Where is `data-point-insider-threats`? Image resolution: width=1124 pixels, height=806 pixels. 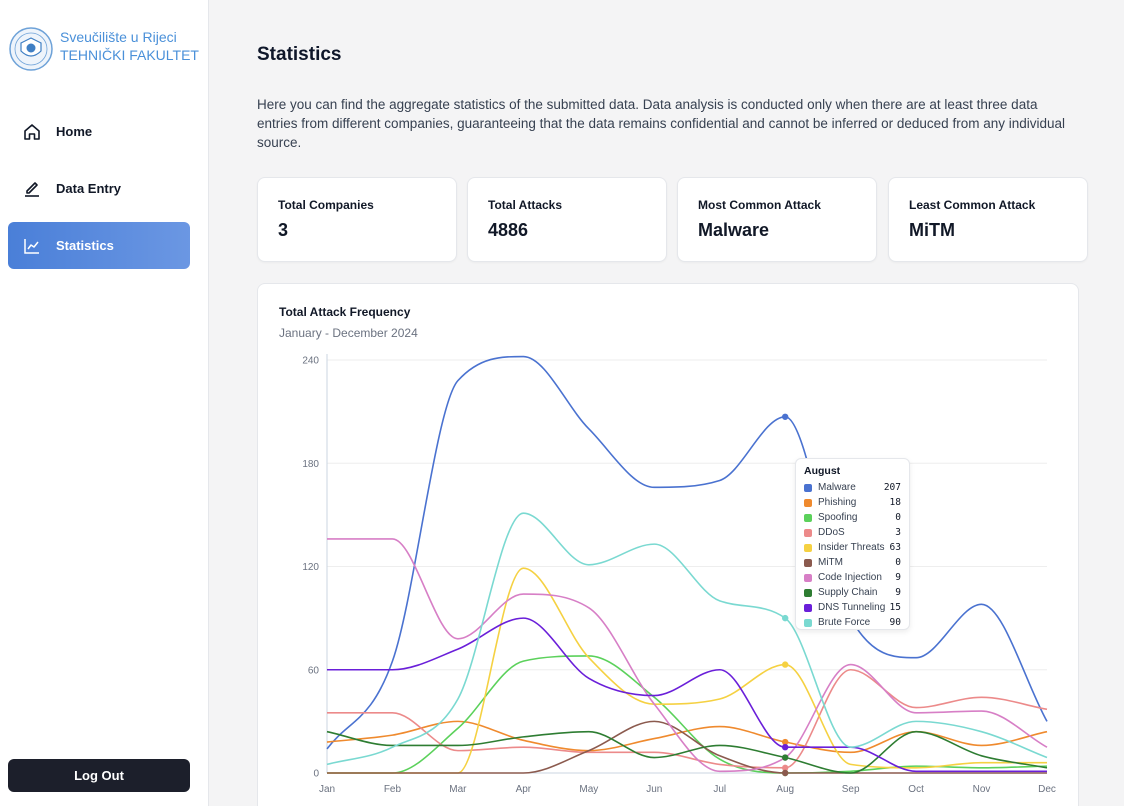
data-point-insider-threats is located at coordinates (785, 664).